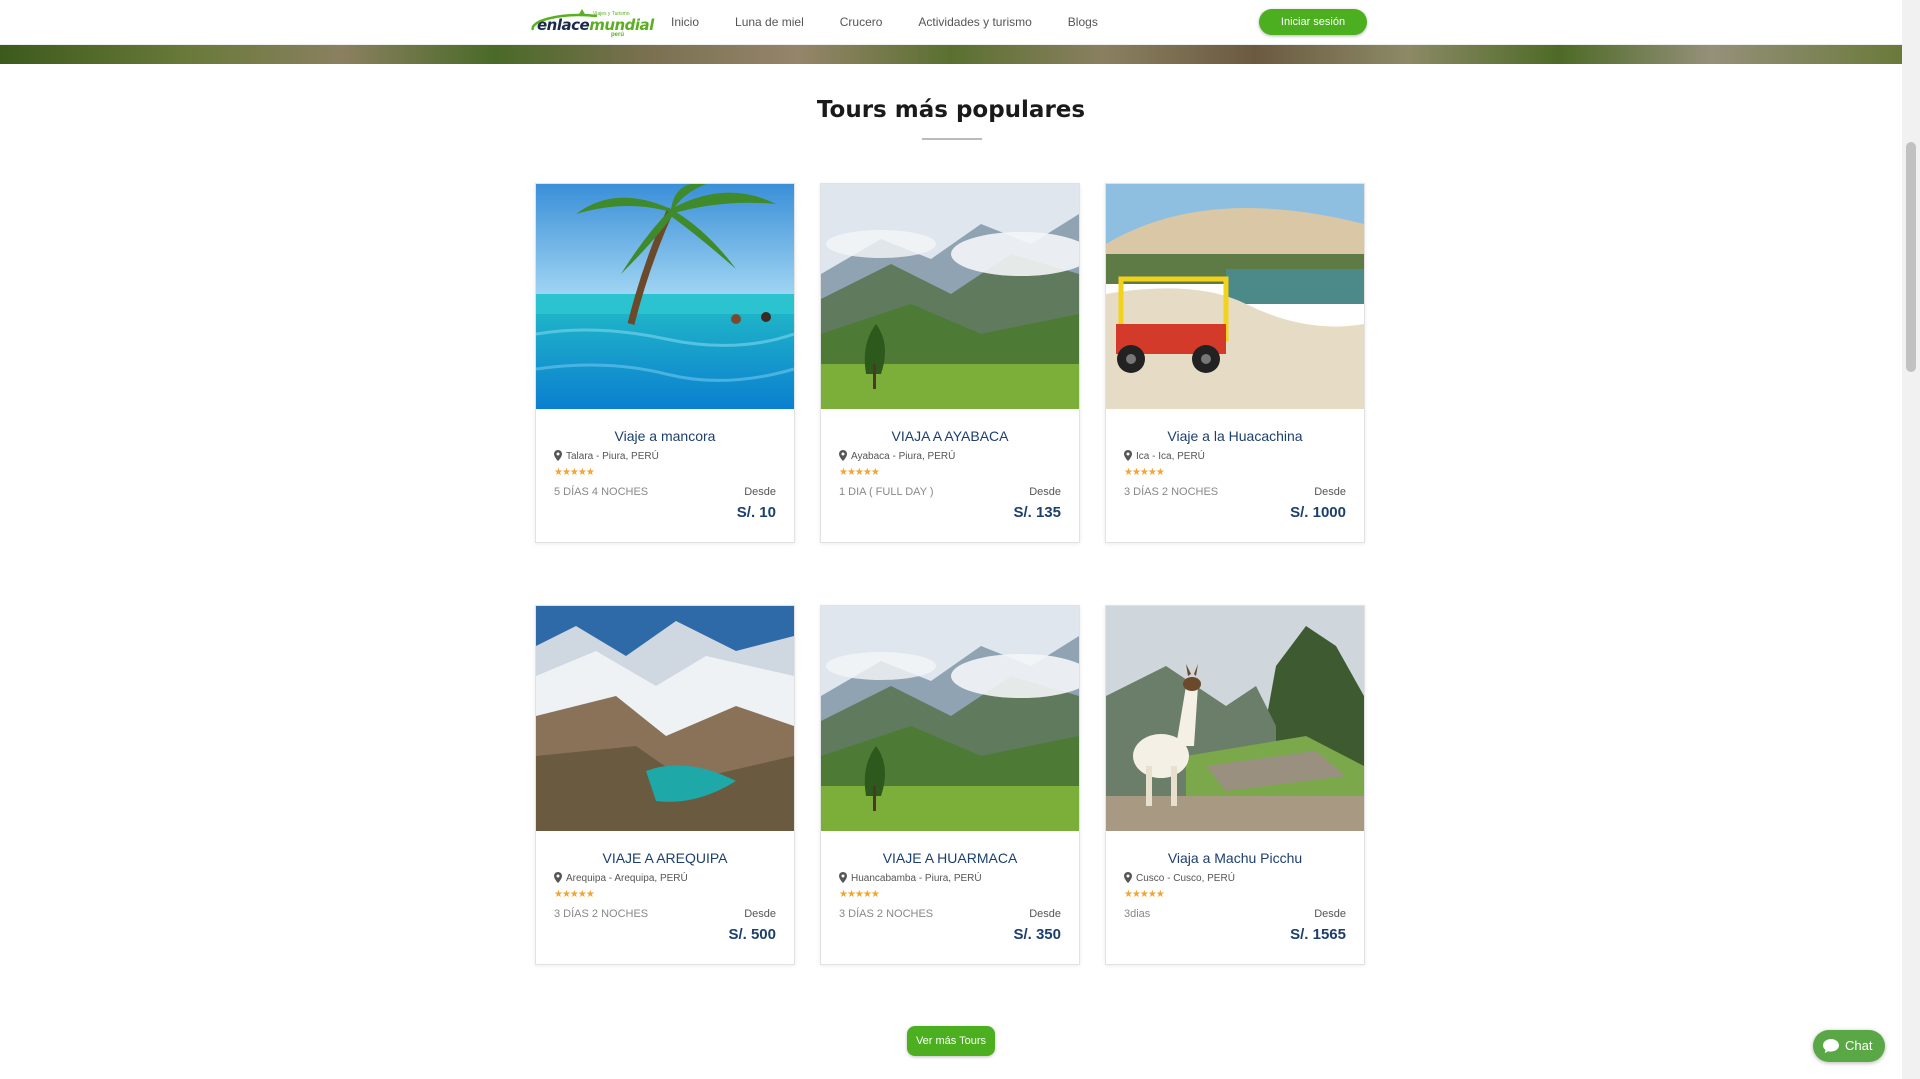 Image resolution: width=1920 pixels, height=1079 pixels. What do you see at coordinates (1859, 1045) in the screenshot?
I see `chat-label: Chat` at bounding box center [1859, 1045].